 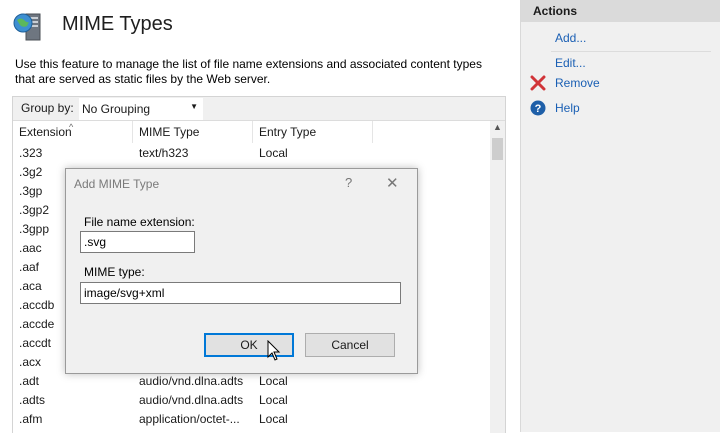 I want to click on mouse-cursor-icon, so click(x=274, y=350).